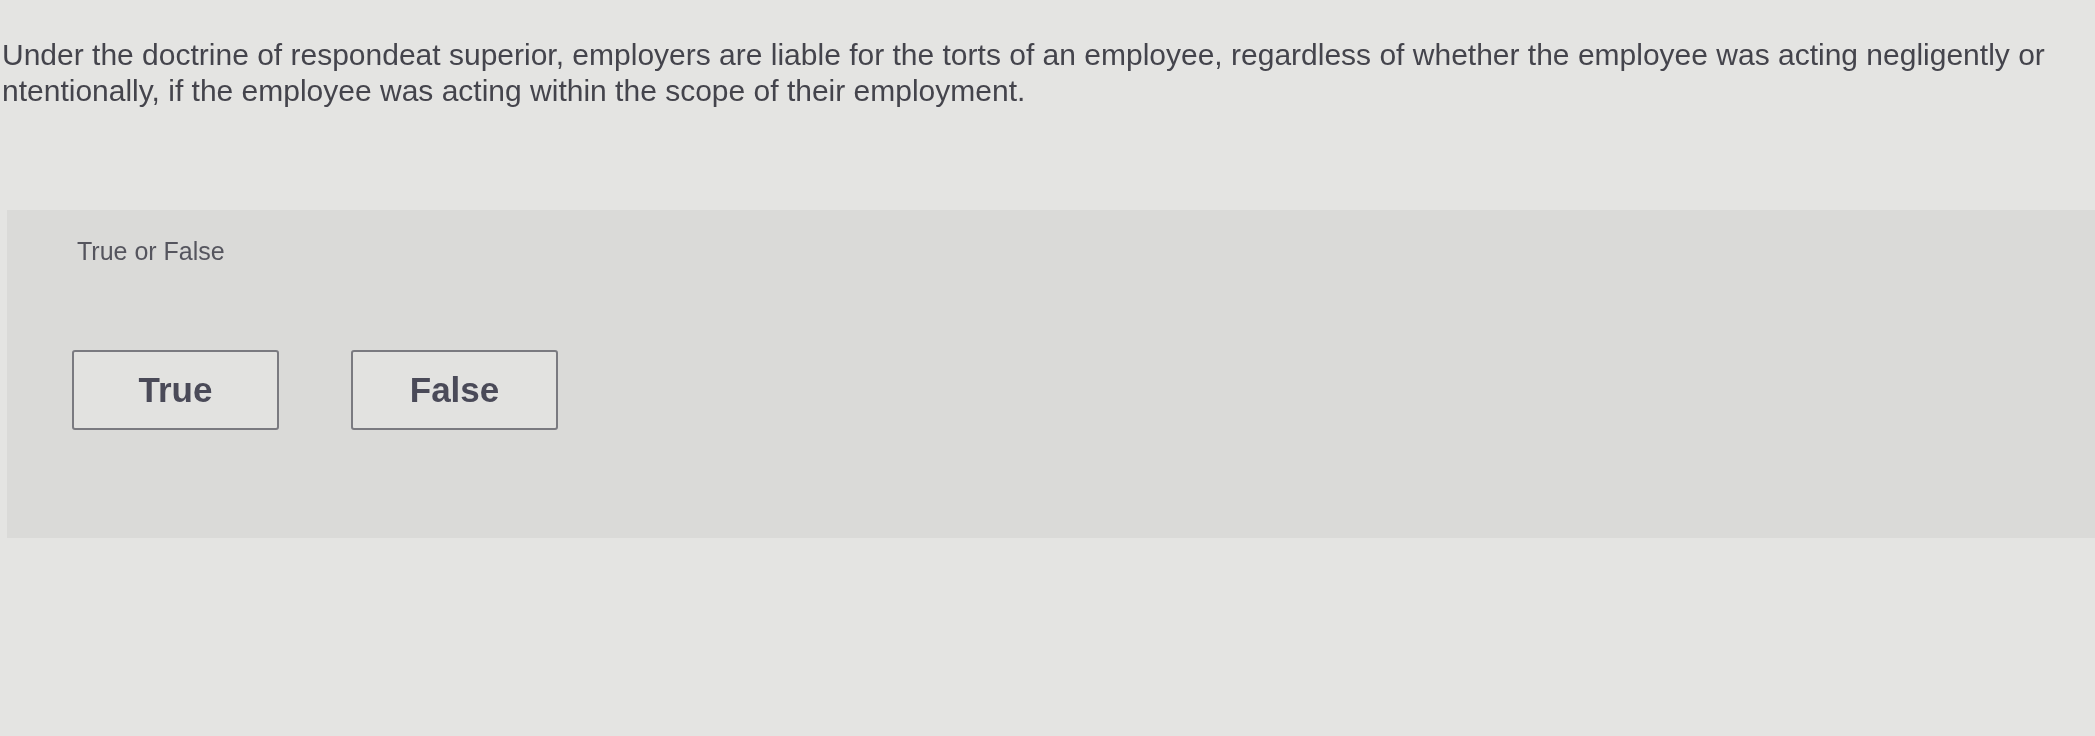 The width and height of the screenshot is (2095, 736). What do you see at coordinates (175, 390) in the screenshot?
I see `answer-option-button: True` at bounding box center [175, 390].